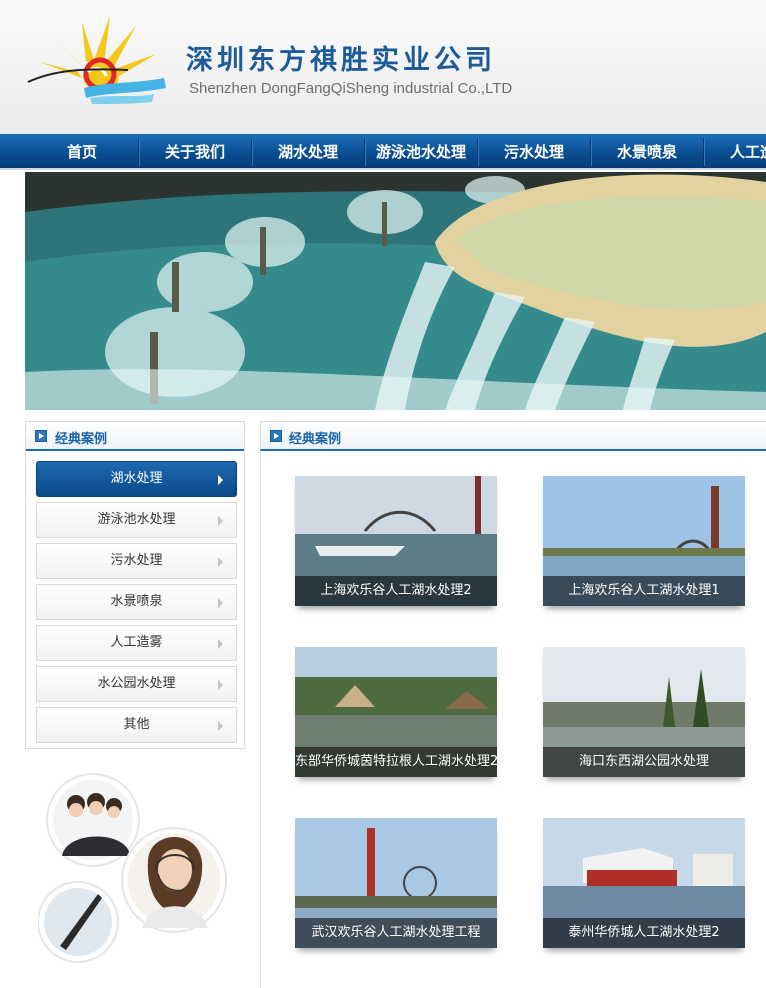  What do you see at coordinates (647, 151) in the screenshot?
I see `nav-item-fountain: 水景喷泉` at bounding box center [647, 151].